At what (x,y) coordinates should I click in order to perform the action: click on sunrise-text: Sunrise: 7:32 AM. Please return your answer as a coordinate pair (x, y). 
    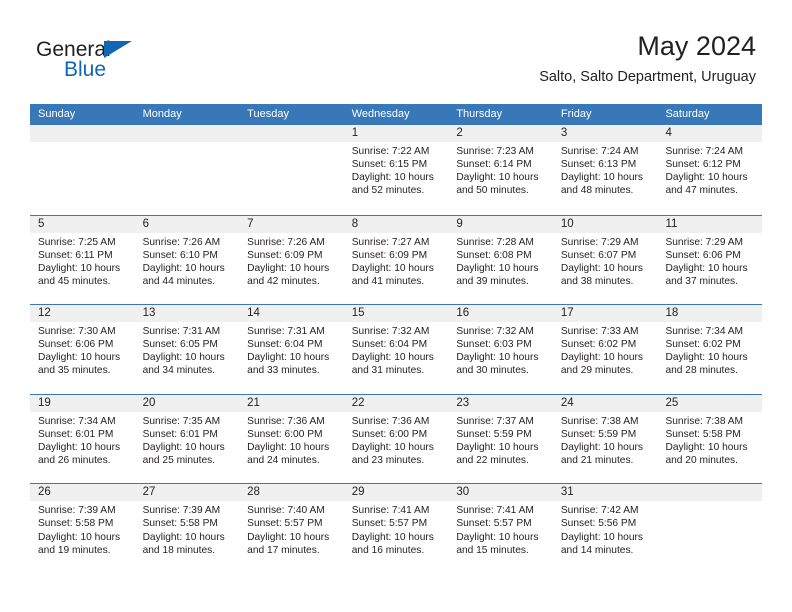
    Looking at the image, I should click on (390, 332).